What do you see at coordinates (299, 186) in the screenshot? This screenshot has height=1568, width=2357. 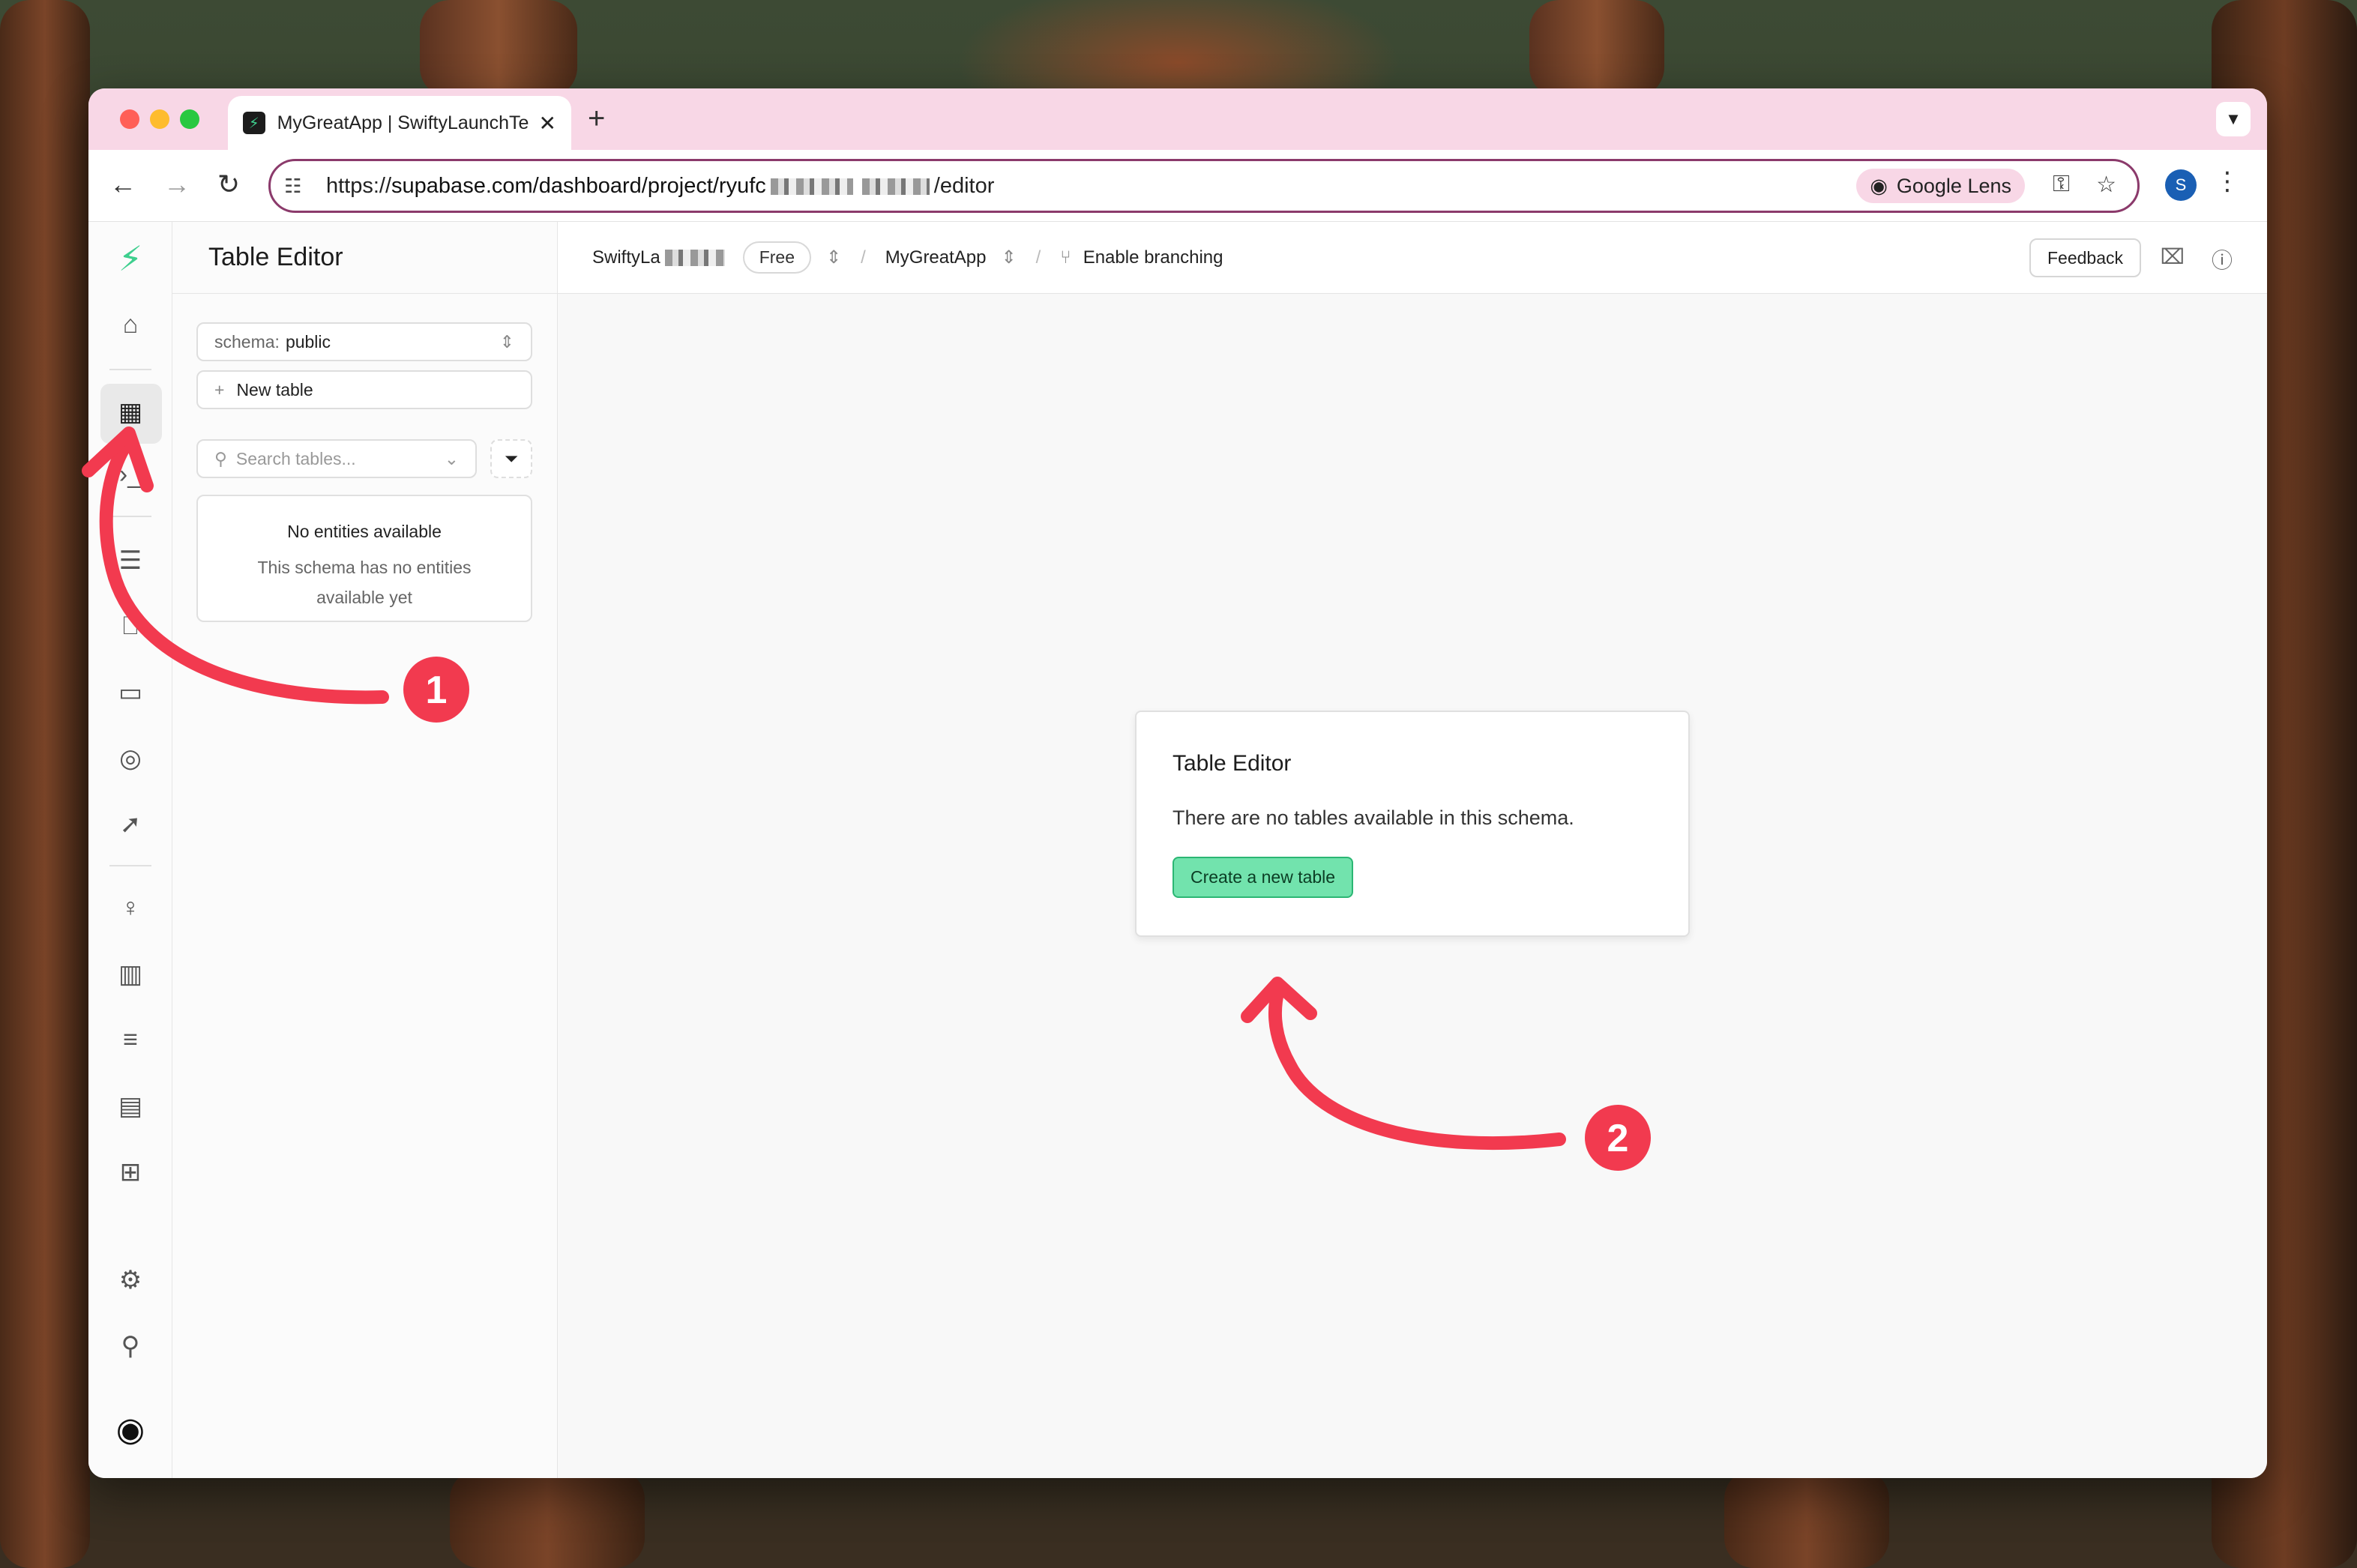 I see `site-settings-icon: ☷` at bounding box center [299, 186].